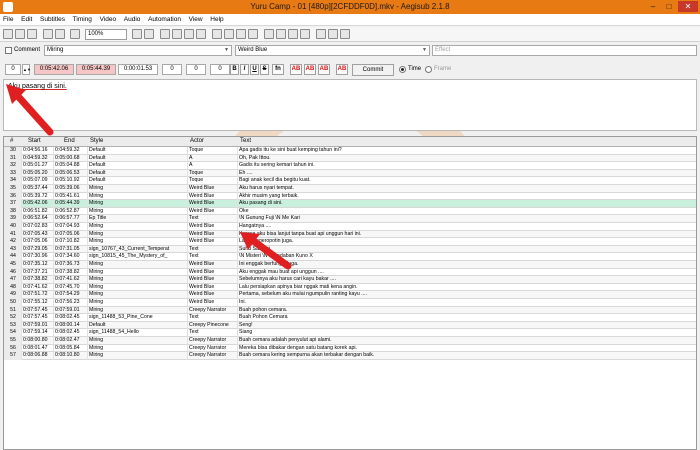  I want to click on new-icon, so click(8, 34).